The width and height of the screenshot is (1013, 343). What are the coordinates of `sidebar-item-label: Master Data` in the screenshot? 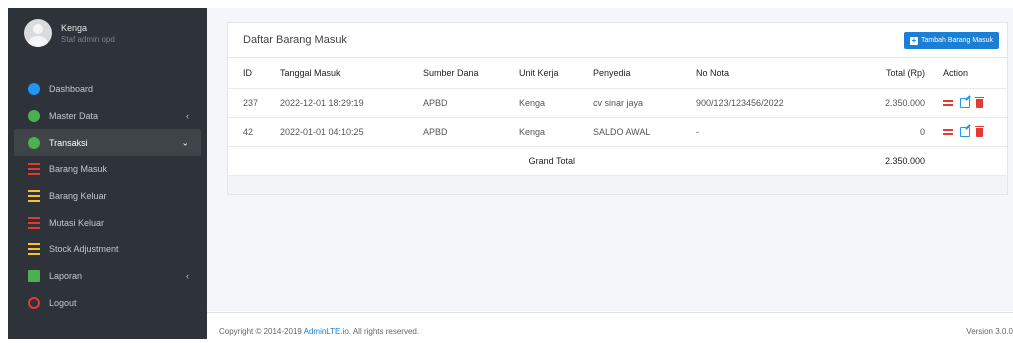 It's located at (74, 116).